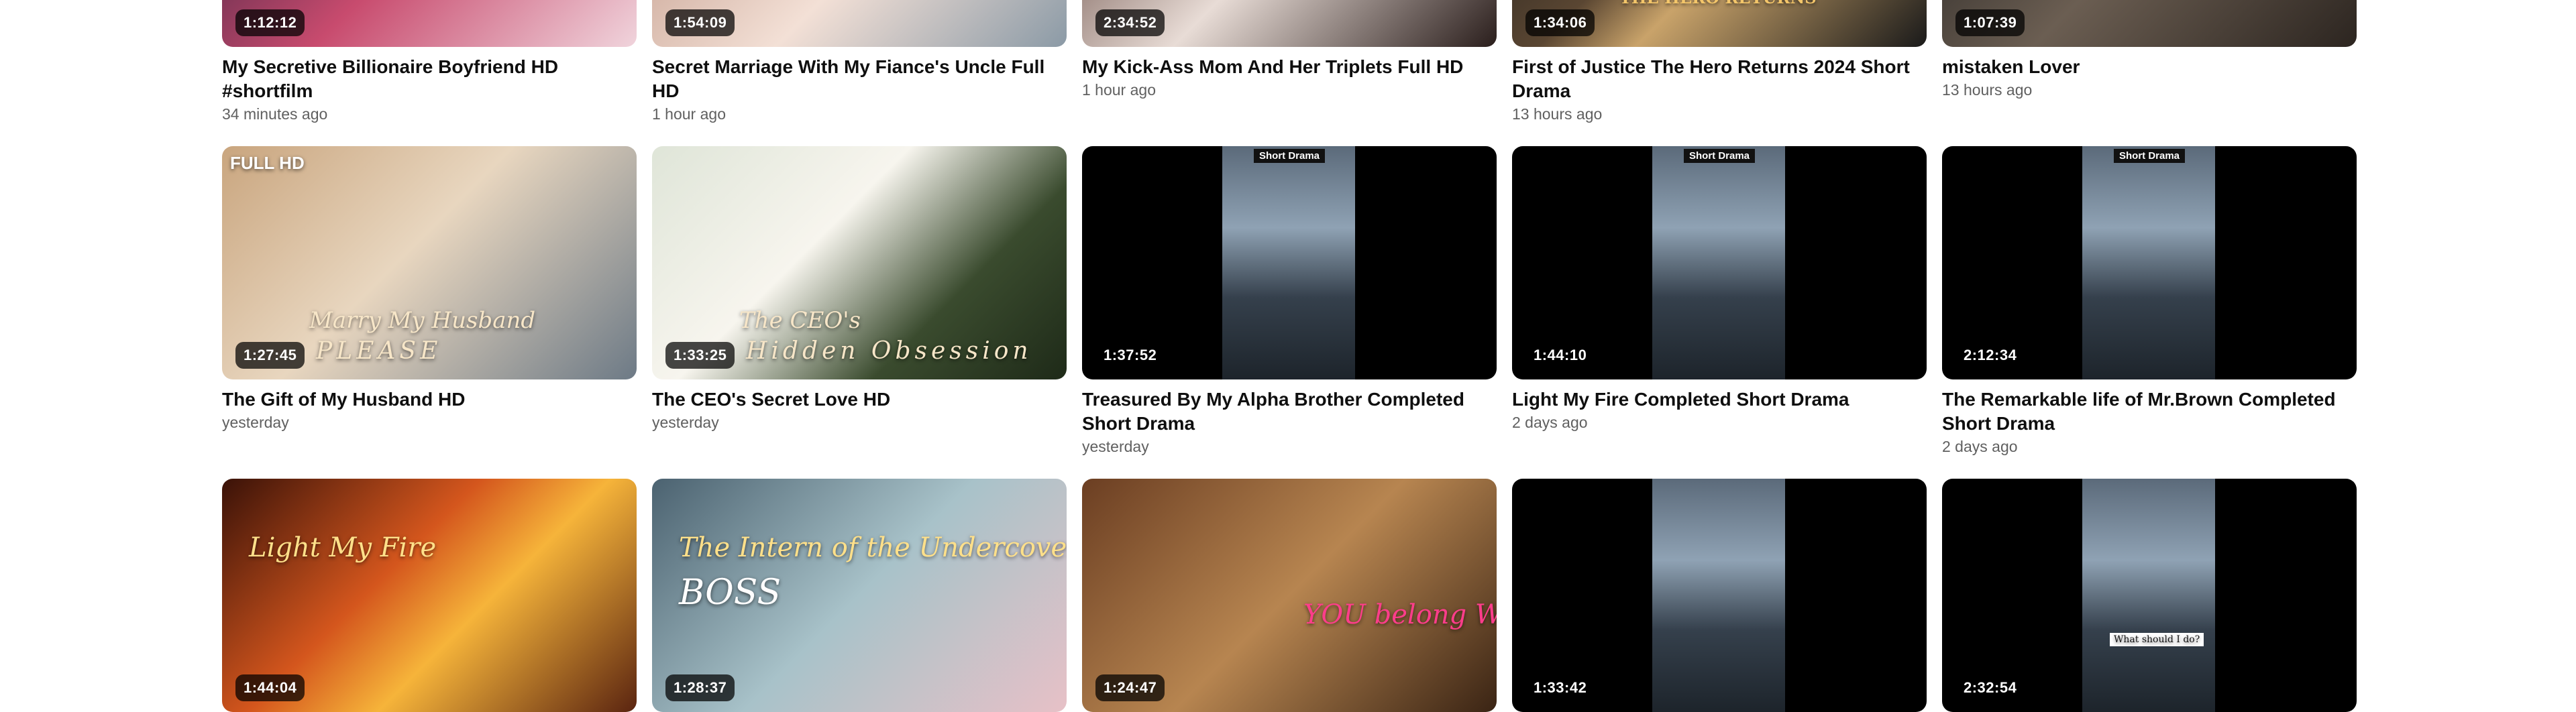  Describe the element at coordinates (429, 24) in the screenshot. I see `video-thumbnail: 1:12:12` at that location.